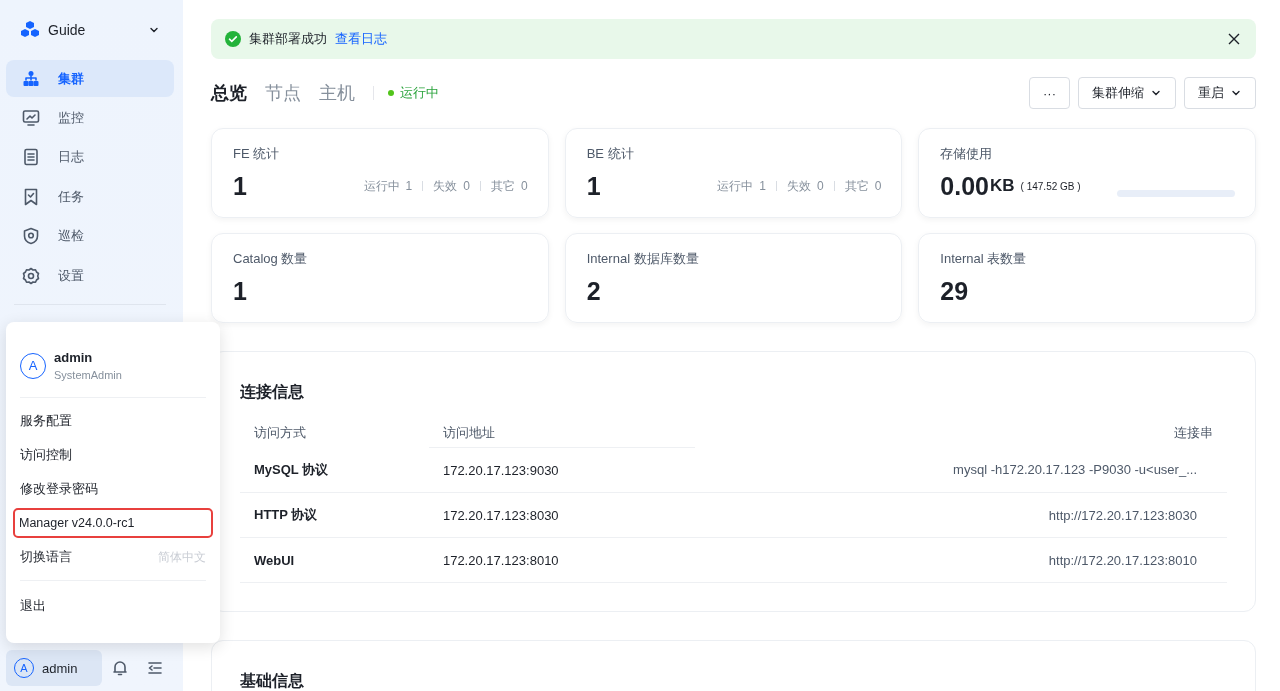 Image resolution: width=1280 pixels, height=691 pixels. Describe the element at coordinates (59, 489) in the screenshot. I see `menu-item-label: 修改登录密码` at that location.